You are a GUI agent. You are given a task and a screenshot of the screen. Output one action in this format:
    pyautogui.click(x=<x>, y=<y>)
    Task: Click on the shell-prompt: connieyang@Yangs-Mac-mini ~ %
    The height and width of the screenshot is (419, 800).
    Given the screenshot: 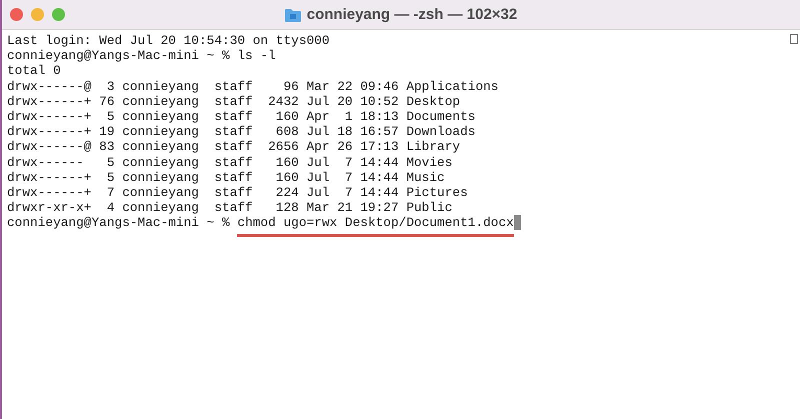 What is the action you would take?
    pyautogui.click(x=118, y=223)
    